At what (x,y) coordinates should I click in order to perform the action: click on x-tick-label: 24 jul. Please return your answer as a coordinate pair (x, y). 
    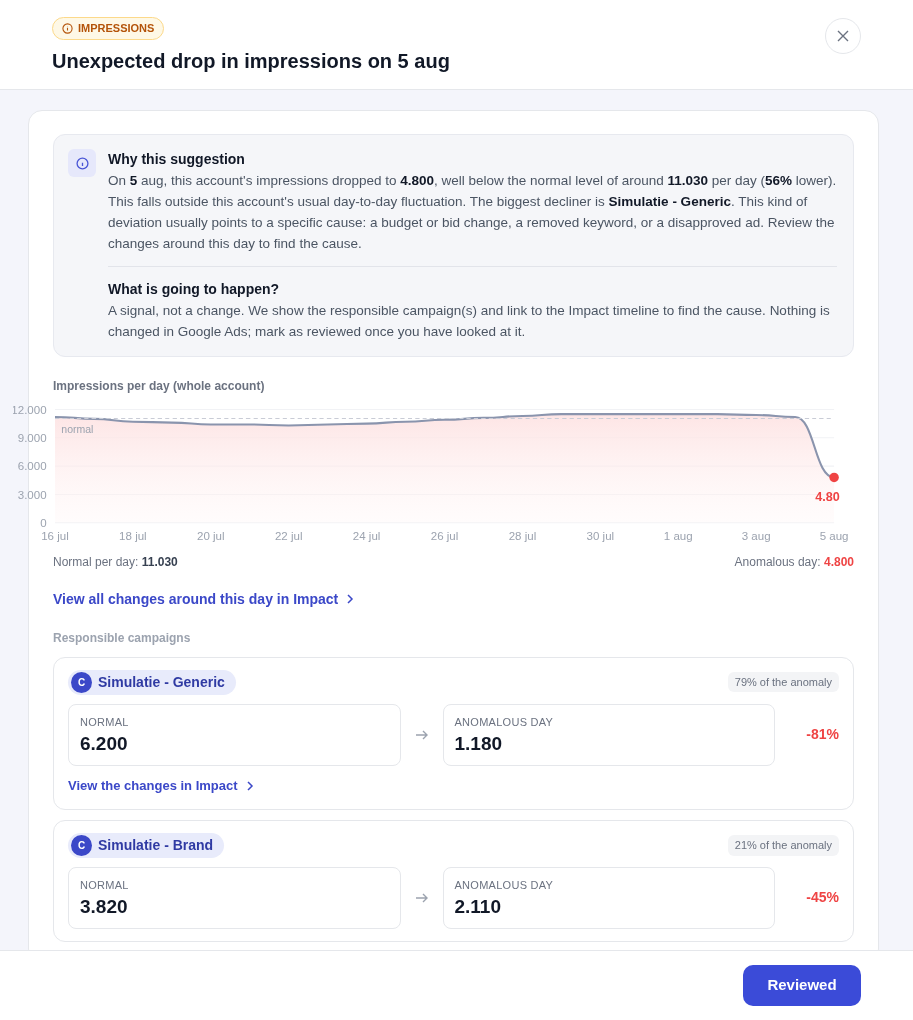
    Looking at the image, I should click on (366, 535).